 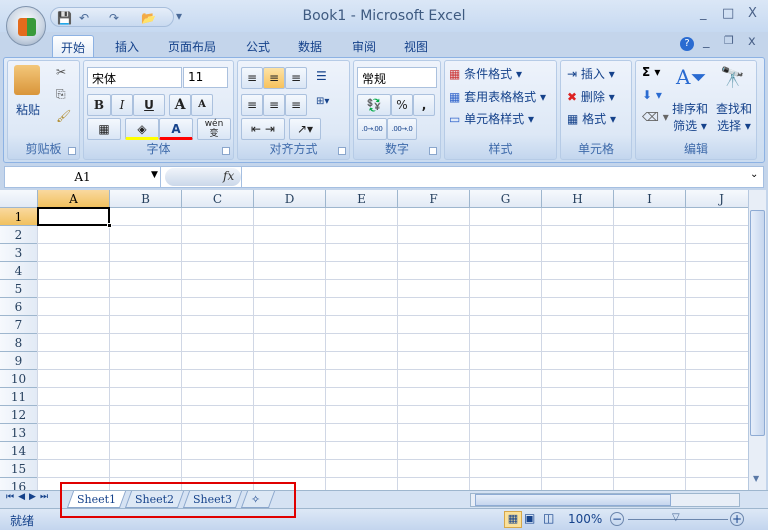 I want to click on customize-qat-icon: ▾, so click(x=179, y=16).